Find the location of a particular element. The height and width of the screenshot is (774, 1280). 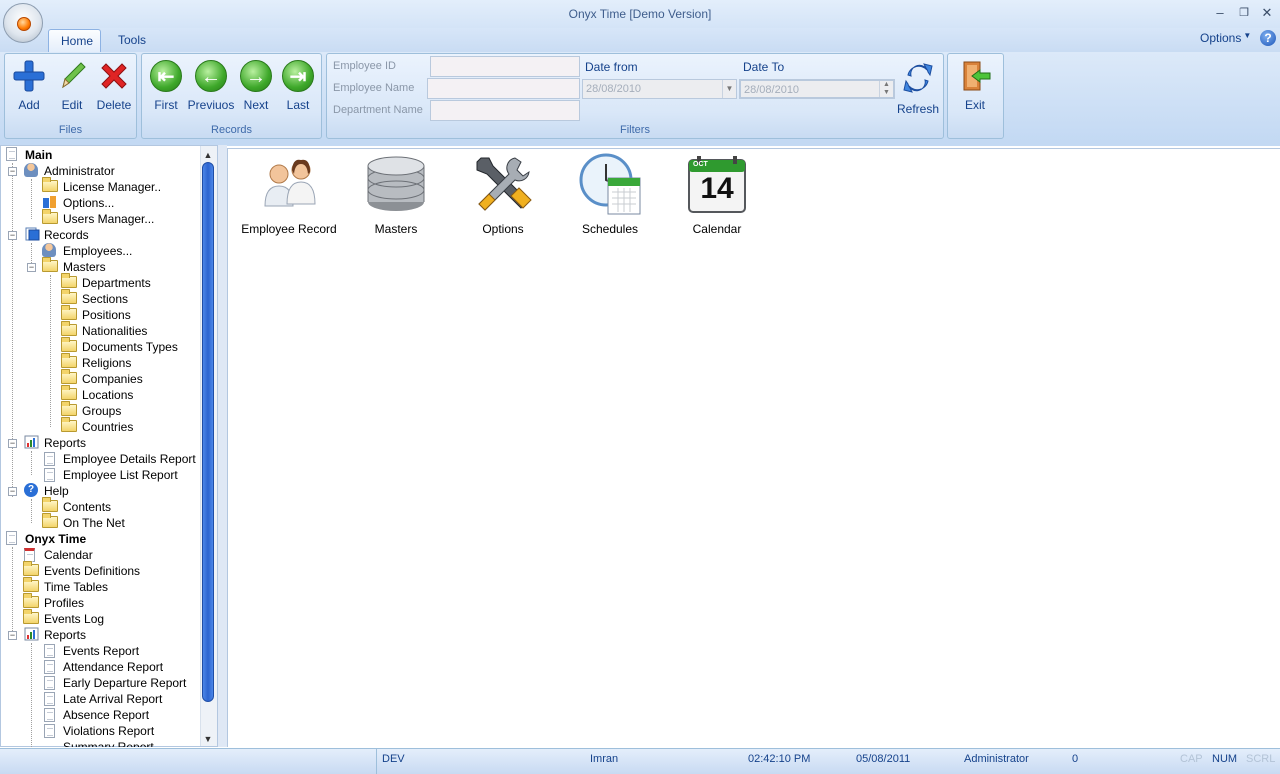

onyx-node-icon is located at coordinates (11, 538).